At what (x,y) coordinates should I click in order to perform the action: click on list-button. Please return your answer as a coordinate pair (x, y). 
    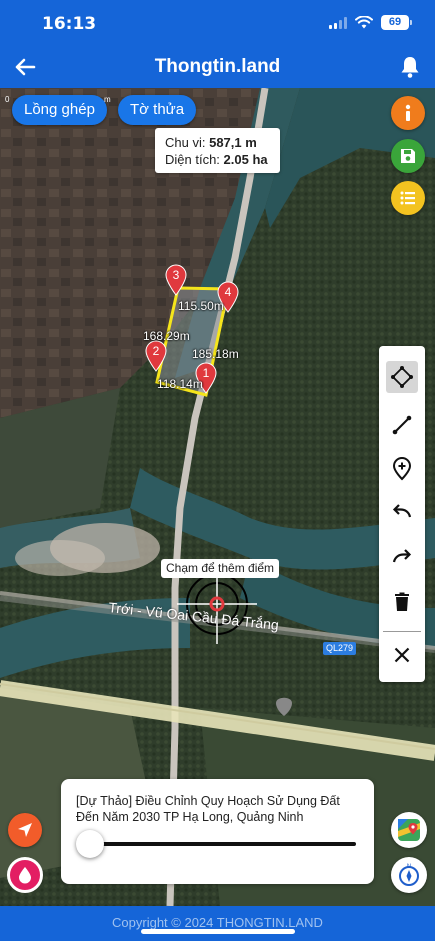
    Looking at the image, I should click on (408, 198).